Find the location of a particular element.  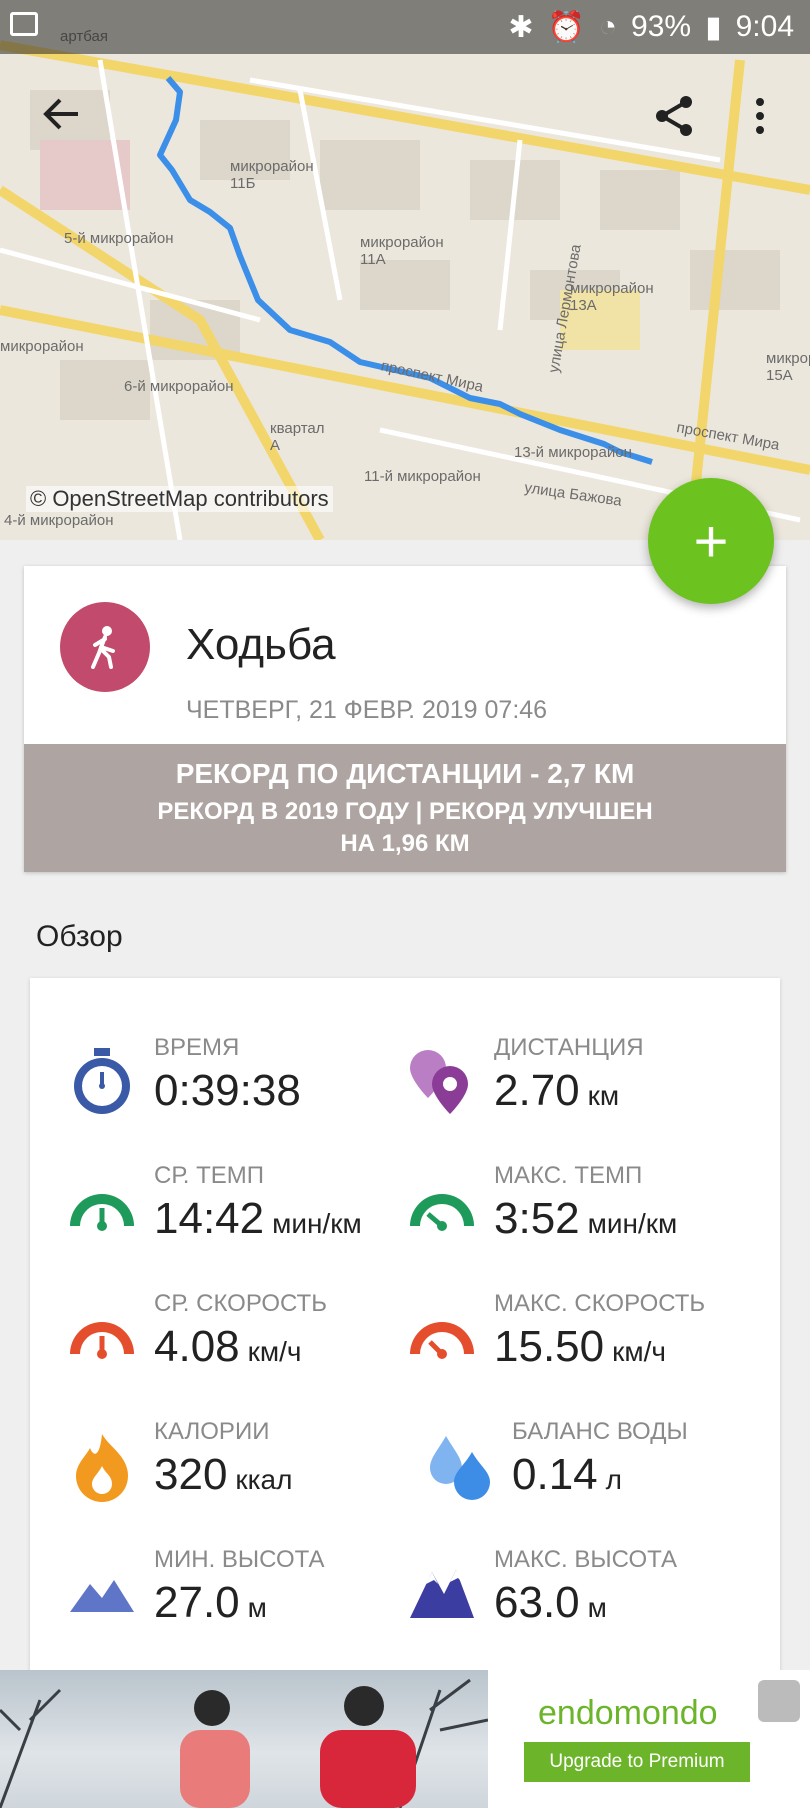

stat-value: 14:42 мин/км is located at coordinates (258, 1218).